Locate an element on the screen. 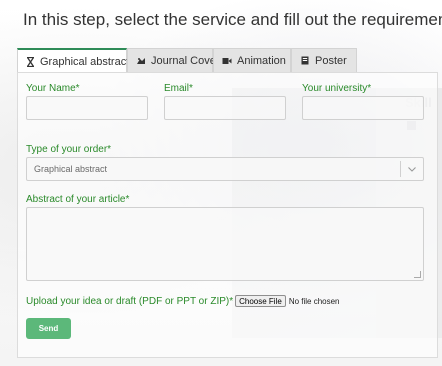  resize-handle-icon is located at coordinates (417, 274).